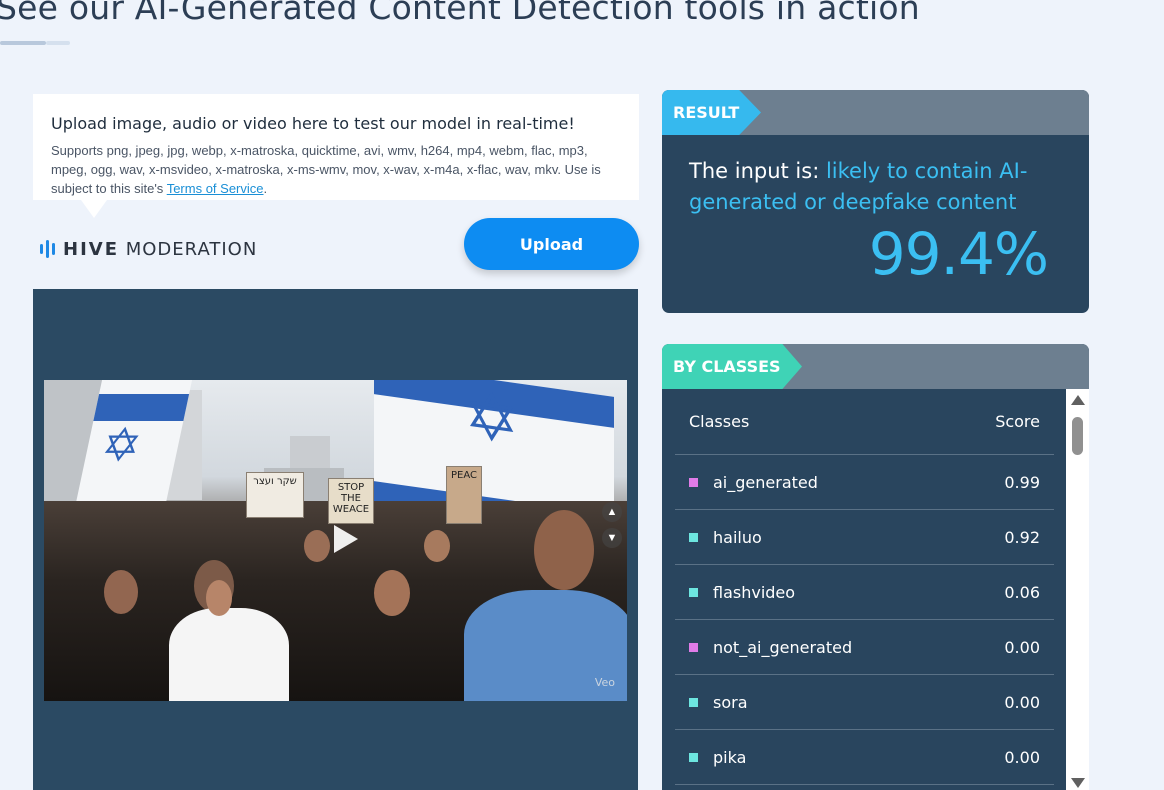  What do you see at coordinates (351, 501) in the screenshot?
I see `protest-sign: STOP THE WEACE` at bounding box center [351, 501].